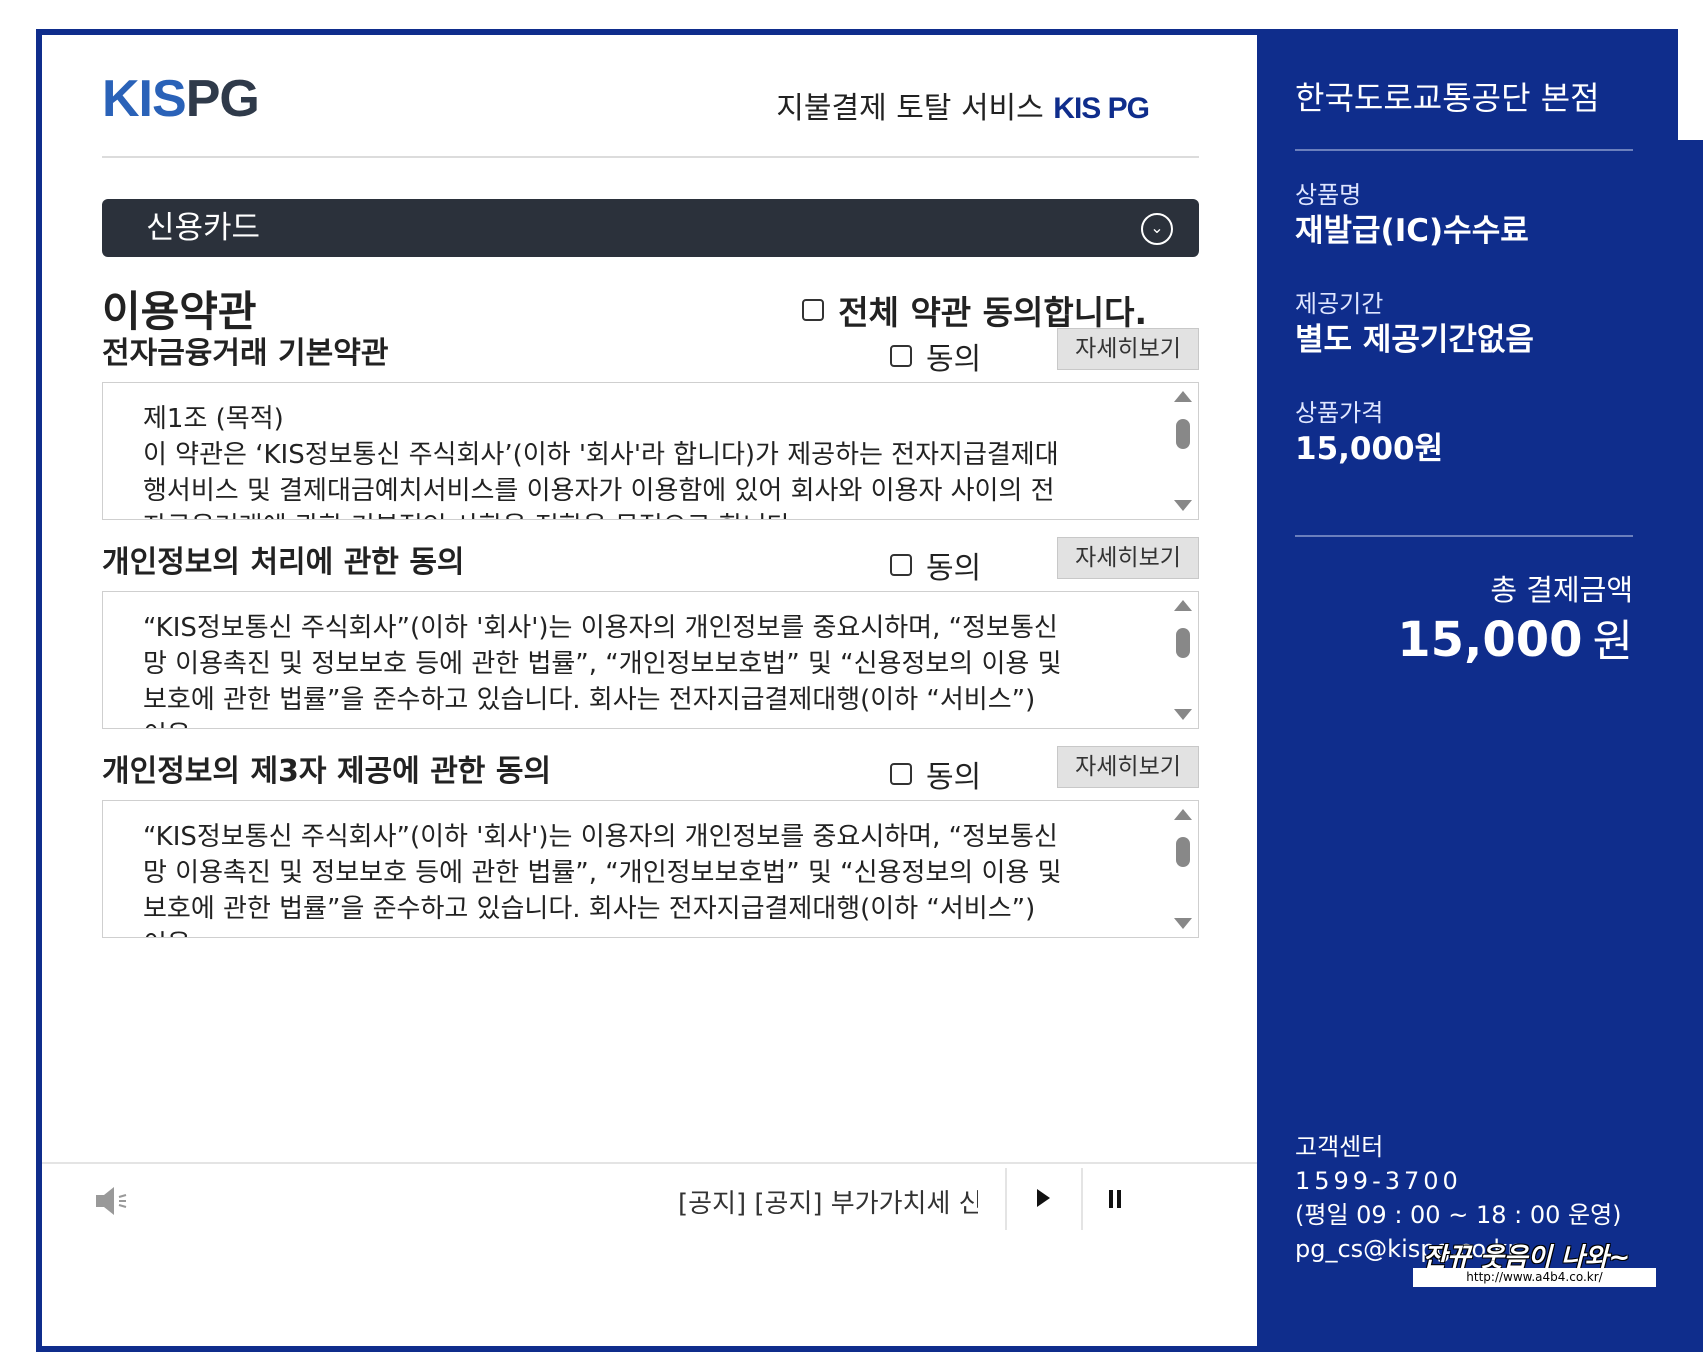 This screenshot has height=1371, width=1703. What do you see at coordinates (1414, 340) in the screenshot?
I see `period-value: 별도 제공기간없음` at bounding box center [1414, 340].